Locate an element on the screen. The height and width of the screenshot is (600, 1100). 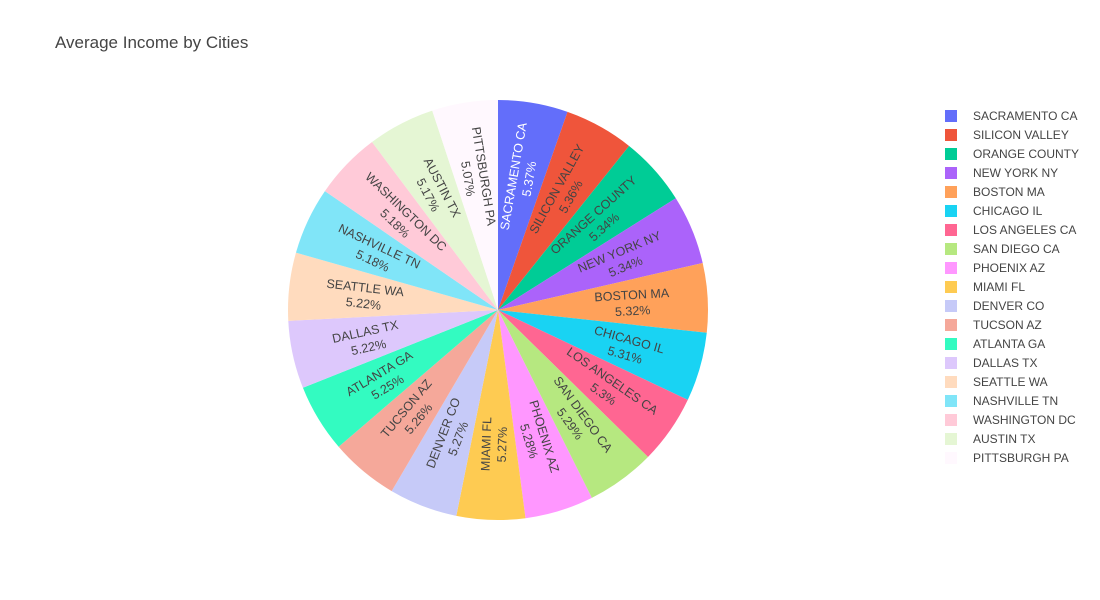
legend-label: AUSTIN TX is located at coordinates (1004, 438).